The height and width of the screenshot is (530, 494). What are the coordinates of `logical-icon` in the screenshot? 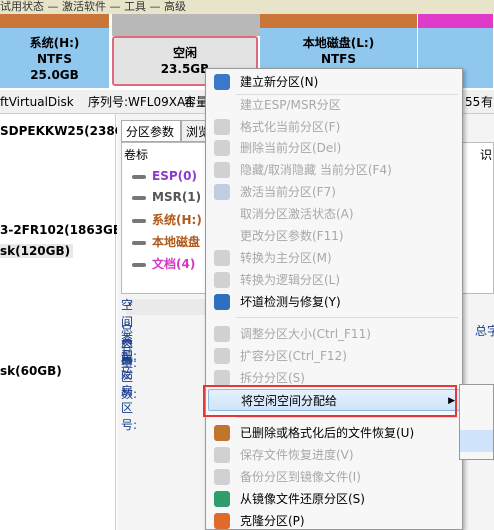 It's located at (222, 280).